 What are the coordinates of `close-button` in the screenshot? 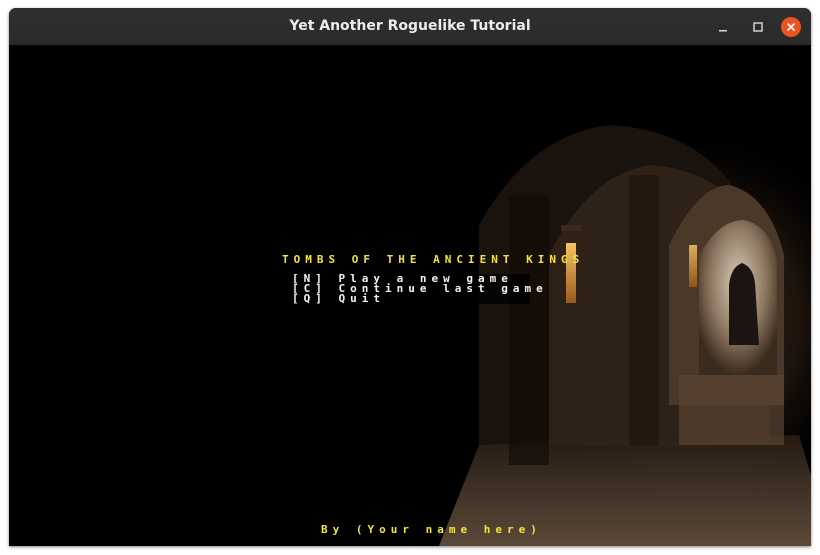 It's located at (791, 27).